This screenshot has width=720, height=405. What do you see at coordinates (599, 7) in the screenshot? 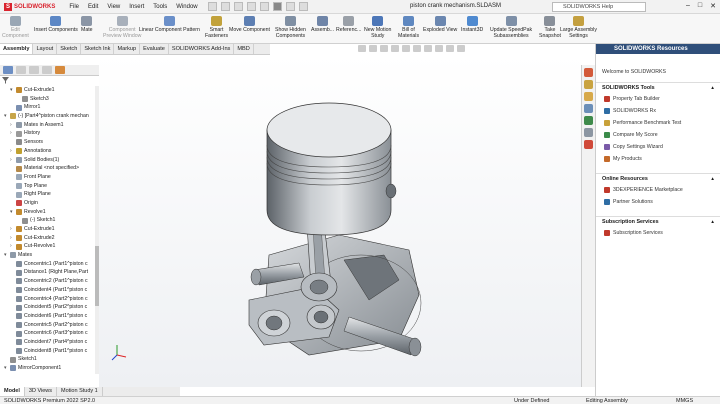
I see `help-search-input: SOLIDWORKS Help` at bounding box center [599, 7].